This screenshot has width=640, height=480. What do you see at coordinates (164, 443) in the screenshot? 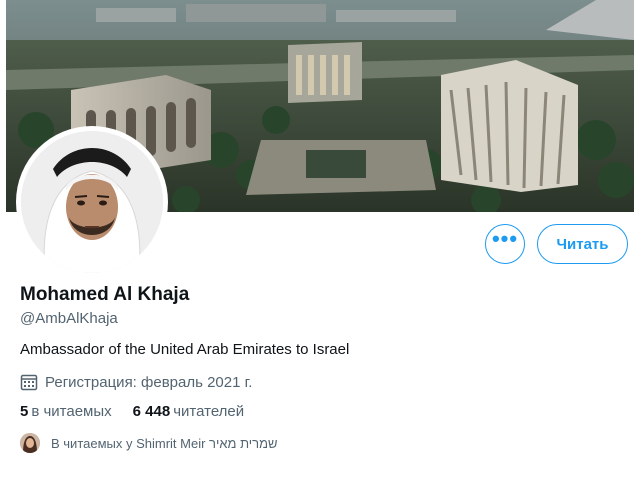
I see `followed-by-text: В читаемых у Shimrit Meir שמרית מאיר` at bounding box center [164, 443].